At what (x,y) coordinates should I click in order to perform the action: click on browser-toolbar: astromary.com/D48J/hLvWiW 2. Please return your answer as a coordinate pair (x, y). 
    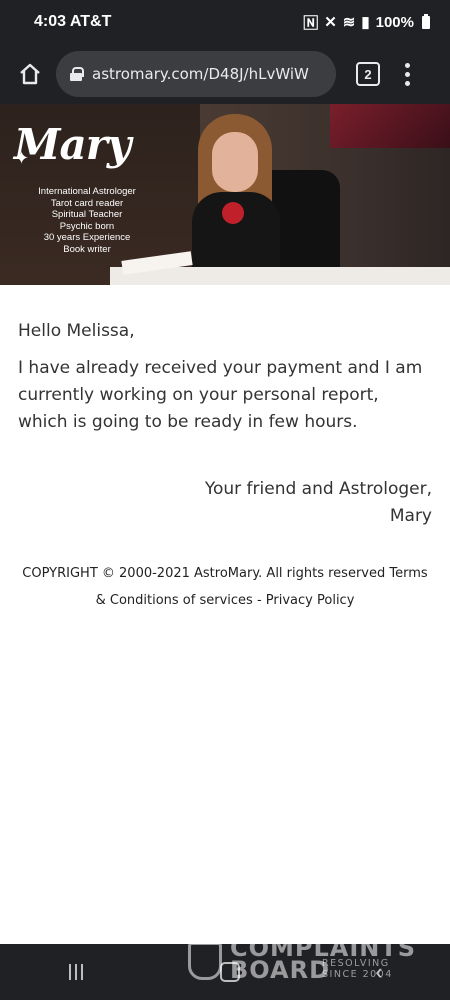
    Looking at the image, I should click on (225, 74).